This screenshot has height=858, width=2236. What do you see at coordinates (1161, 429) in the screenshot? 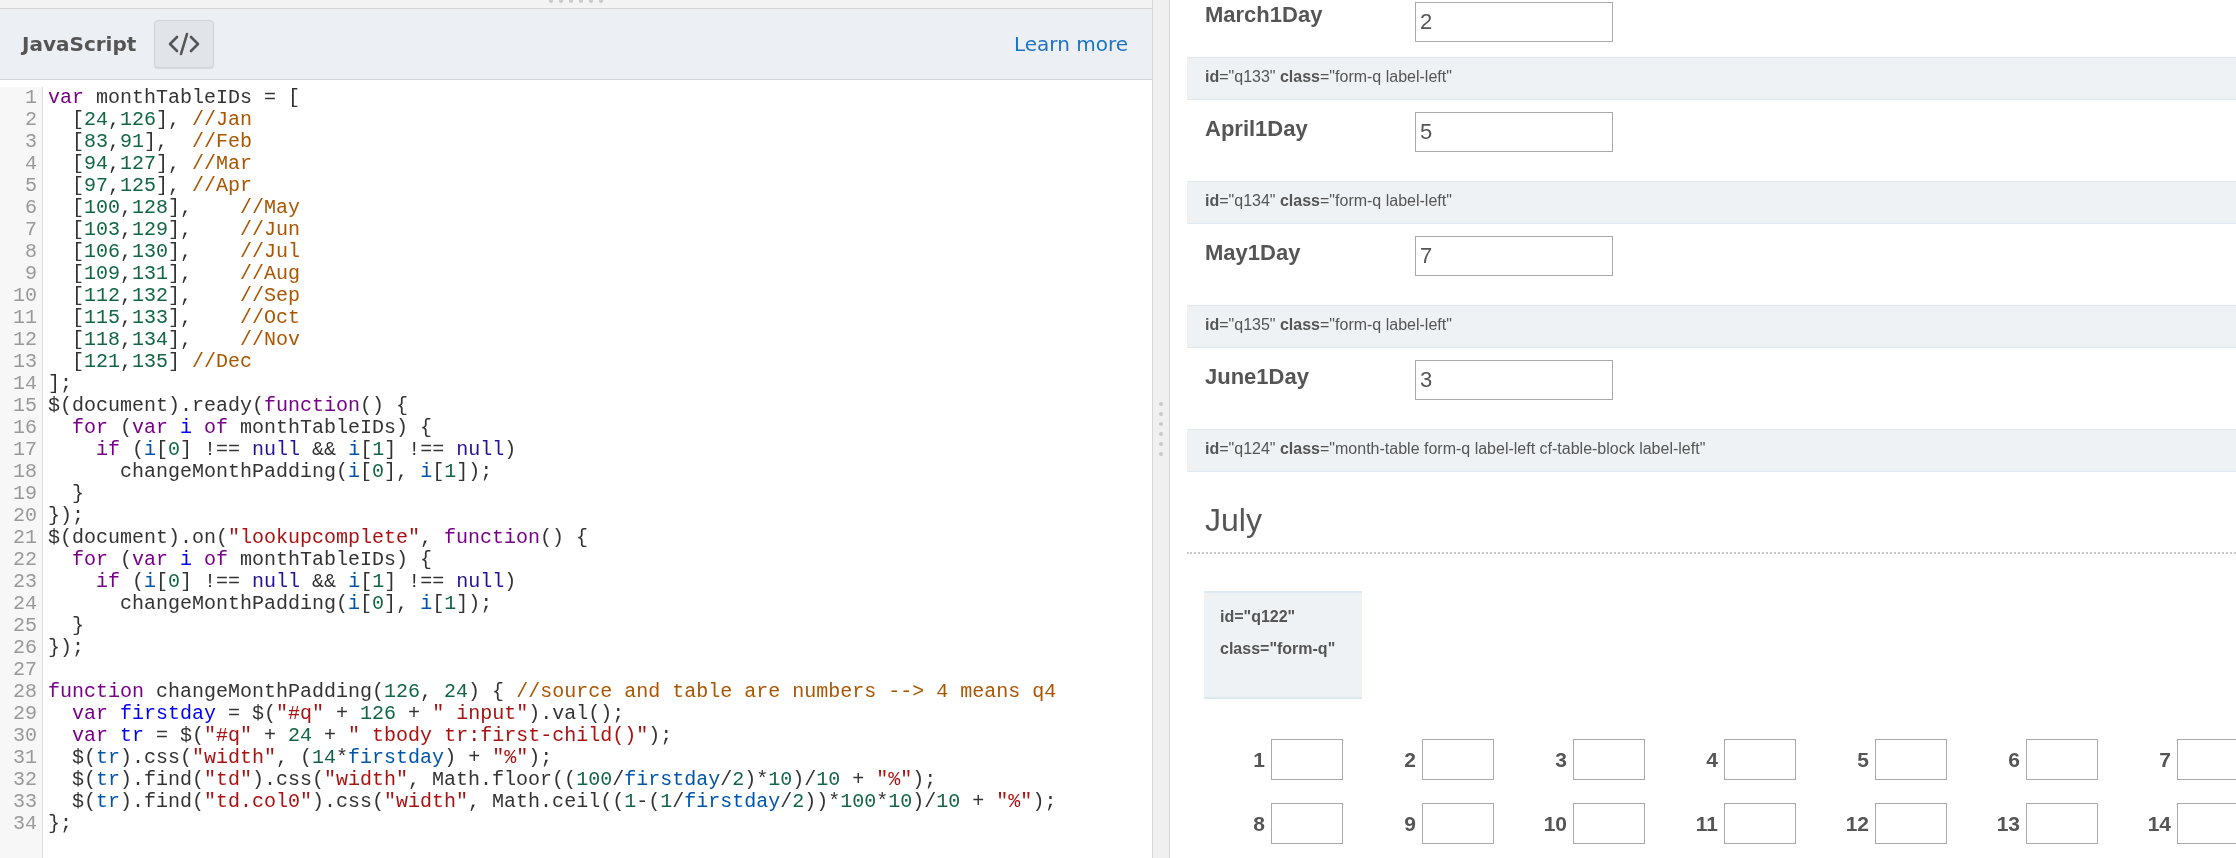
I see `drag-handle-icon` at bounding box center [1161, 429].